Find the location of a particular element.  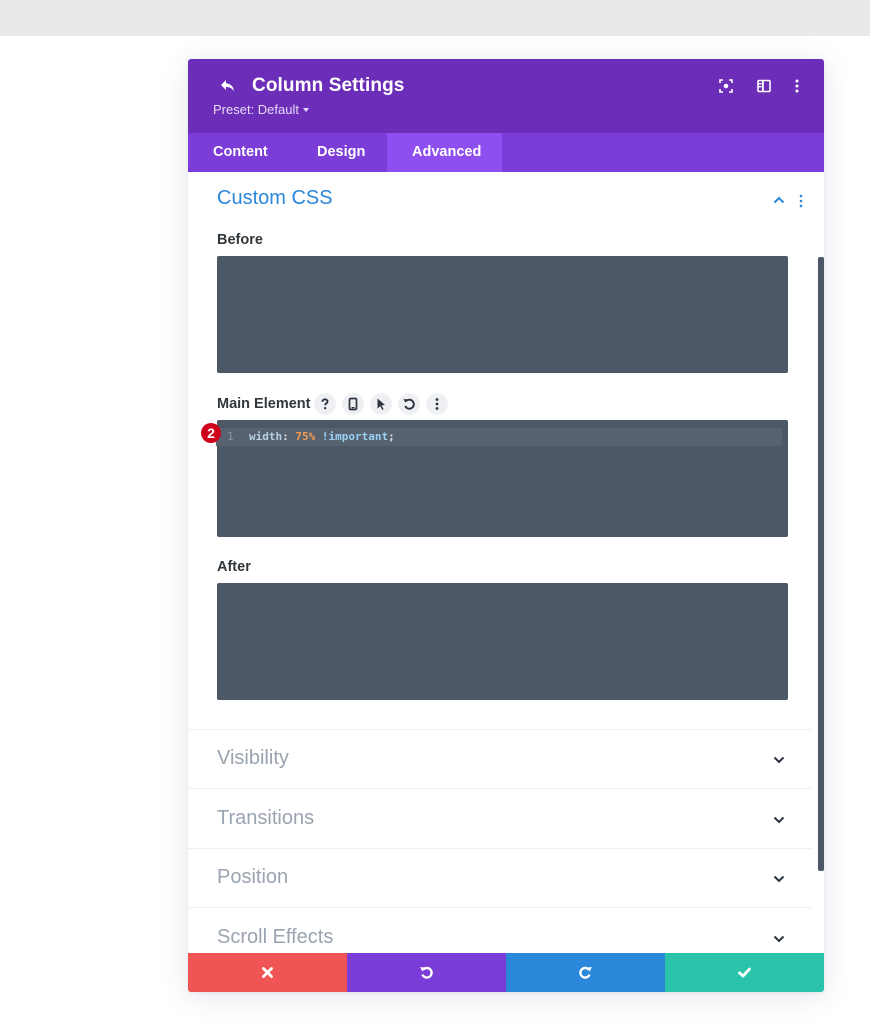

reset-button is located at coordinates (409, 404).